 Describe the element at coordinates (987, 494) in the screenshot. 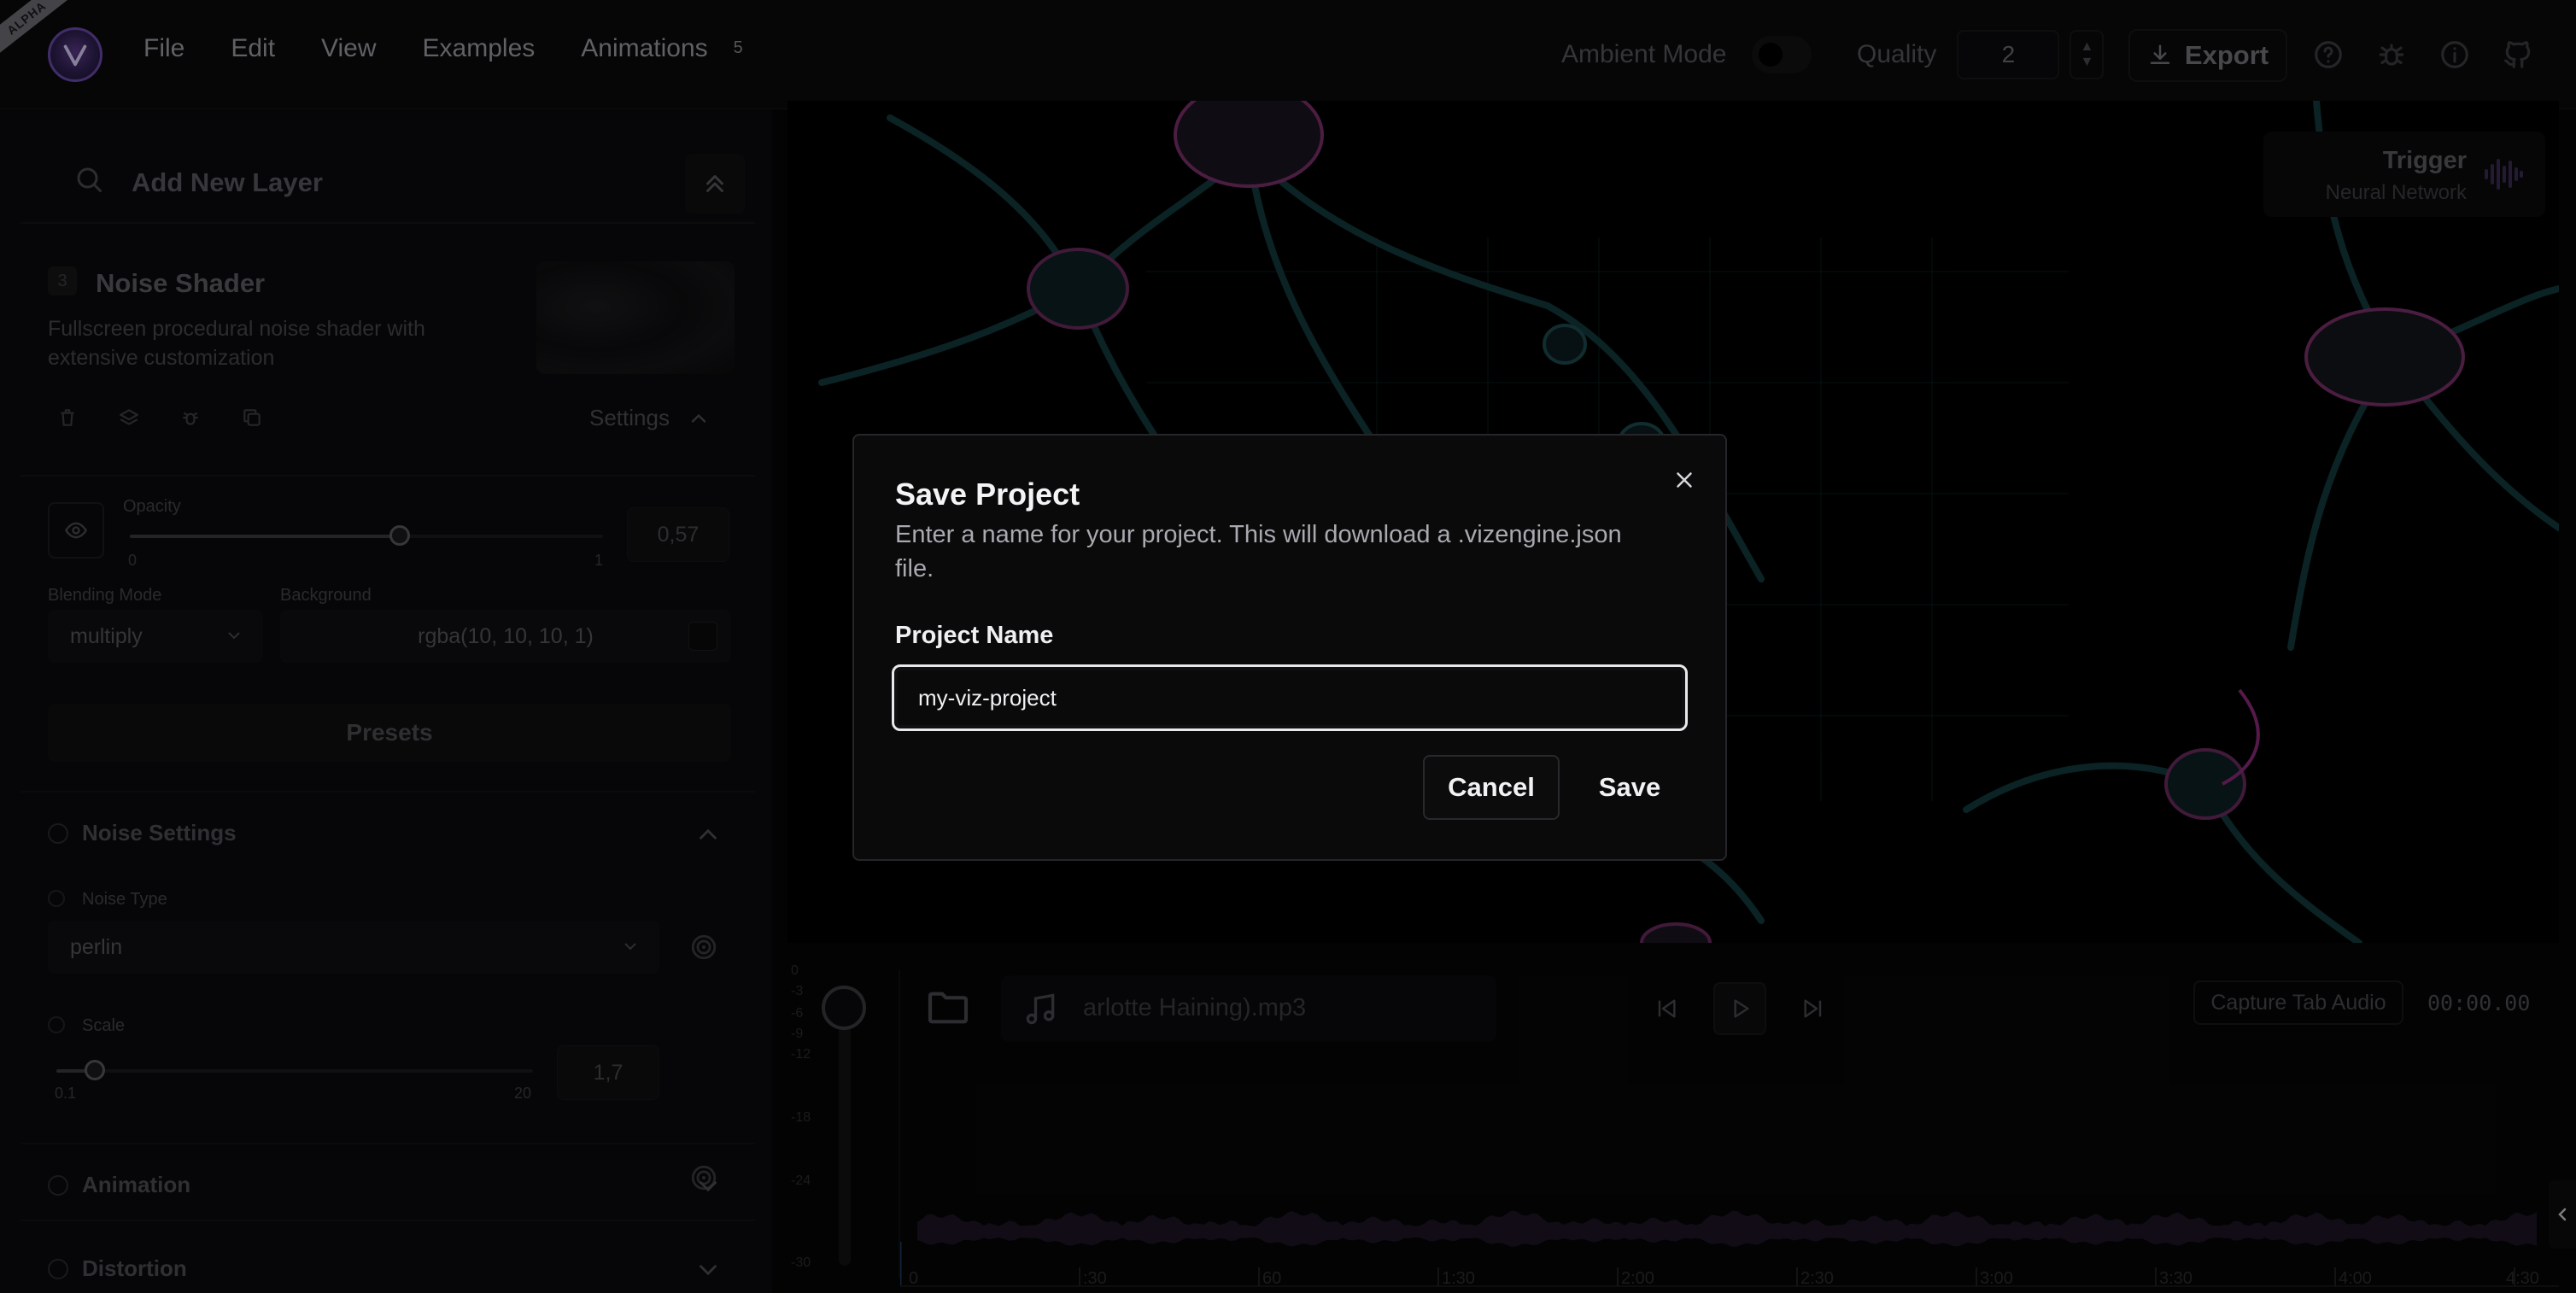

I see `dialog-title: Save Project` at that location.